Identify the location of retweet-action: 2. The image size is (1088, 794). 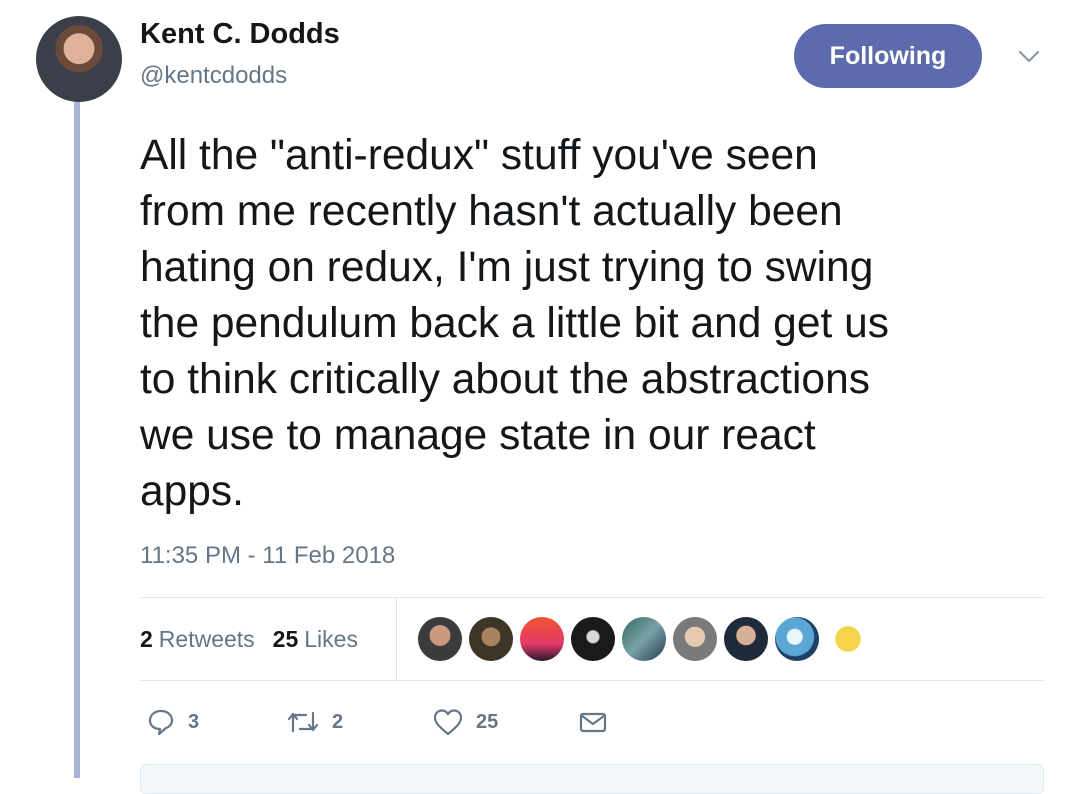
(314, 722).